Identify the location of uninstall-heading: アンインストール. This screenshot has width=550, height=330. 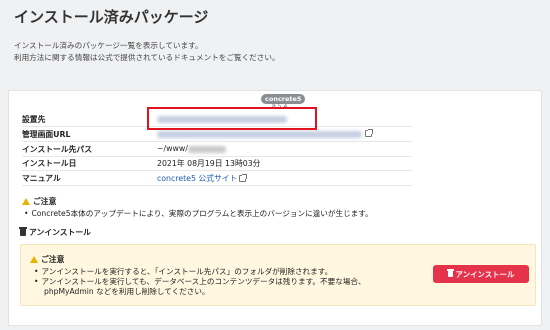
(55, 232).